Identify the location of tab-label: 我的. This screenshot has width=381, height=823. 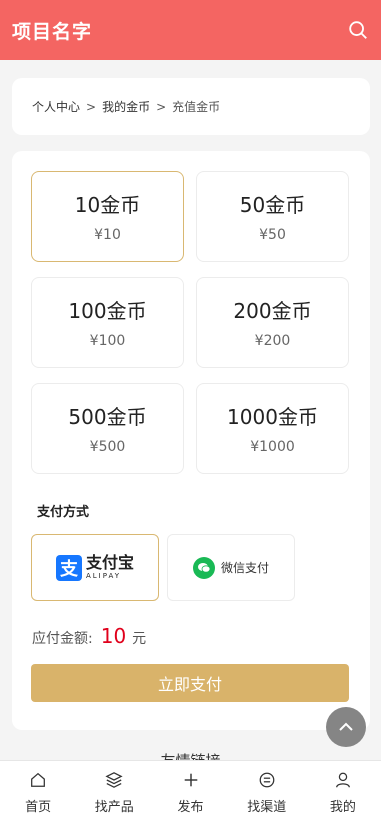
(342, 807).